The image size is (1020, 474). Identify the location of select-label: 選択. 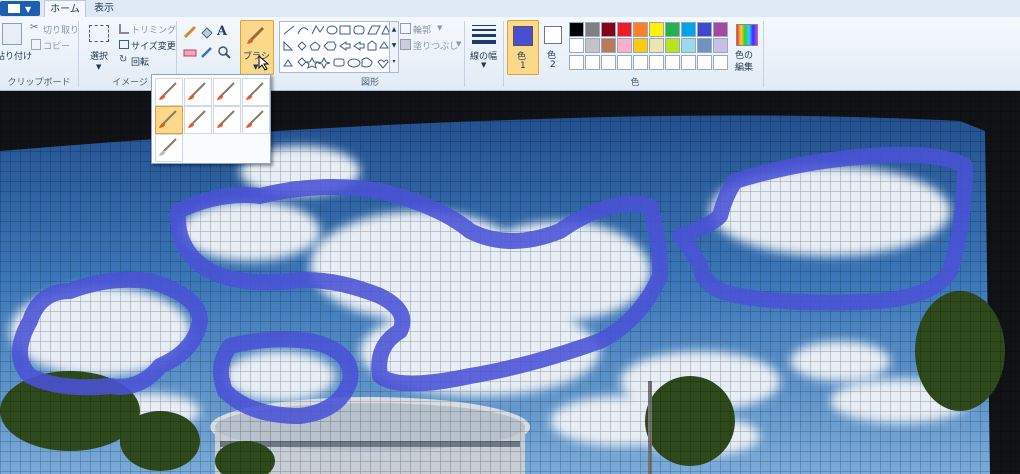
(99, 57).